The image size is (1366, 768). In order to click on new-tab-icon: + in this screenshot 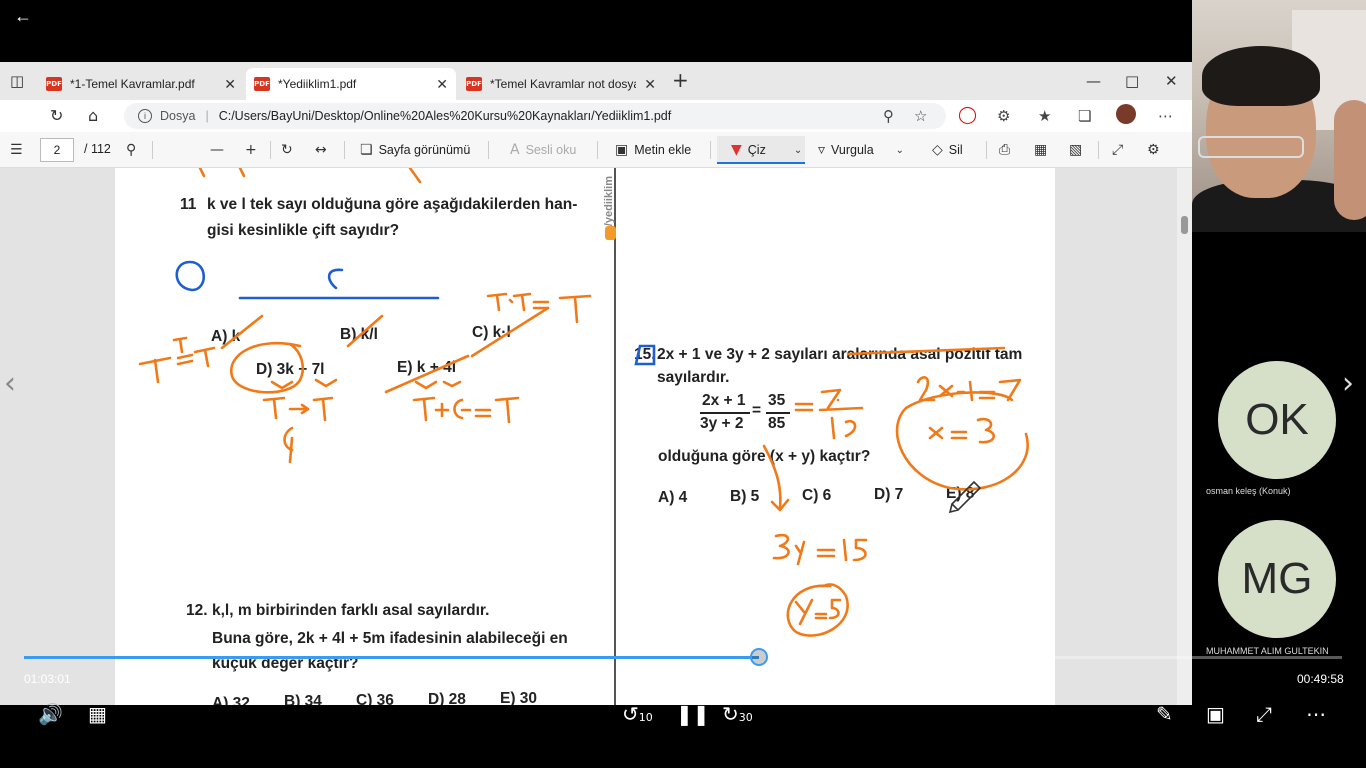, I will do `click(680, 80)`.